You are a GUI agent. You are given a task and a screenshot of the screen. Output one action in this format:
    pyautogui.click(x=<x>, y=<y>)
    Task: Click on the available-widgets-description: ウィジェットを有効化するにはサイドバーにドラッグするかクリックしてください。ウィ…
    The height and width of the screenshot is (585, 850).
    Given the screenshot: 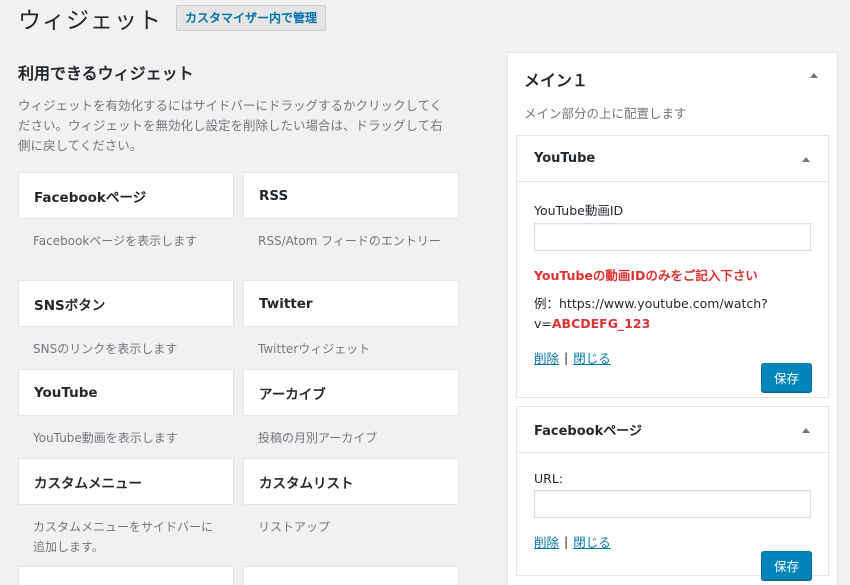 What is the action you would take?
    pyautogui.click(x=230, y=125)
    